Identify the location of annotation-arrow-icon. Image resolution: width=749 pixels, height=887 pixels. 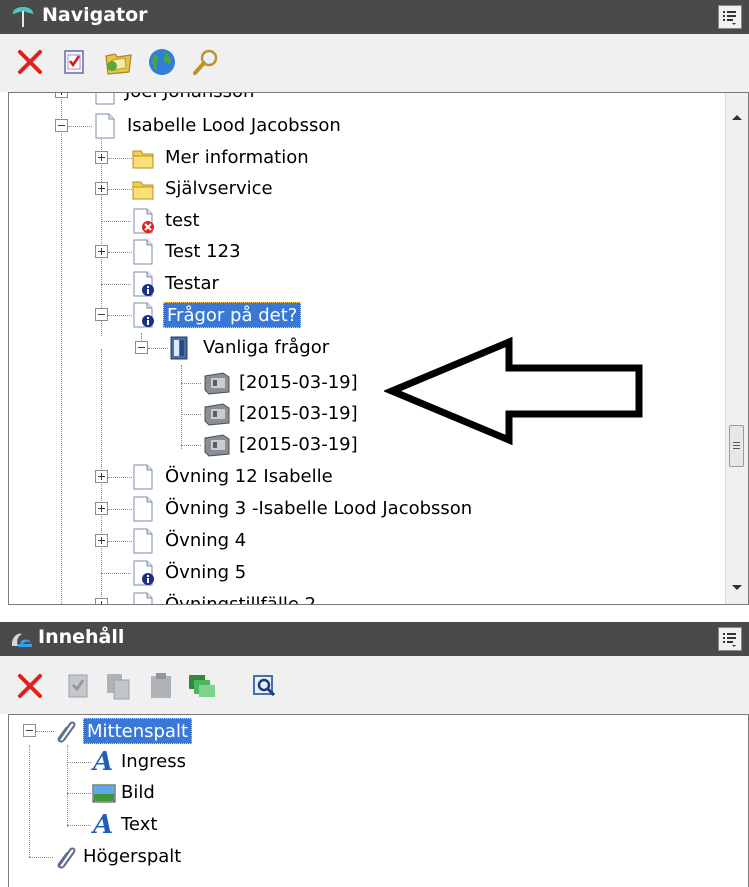
(513, 391).